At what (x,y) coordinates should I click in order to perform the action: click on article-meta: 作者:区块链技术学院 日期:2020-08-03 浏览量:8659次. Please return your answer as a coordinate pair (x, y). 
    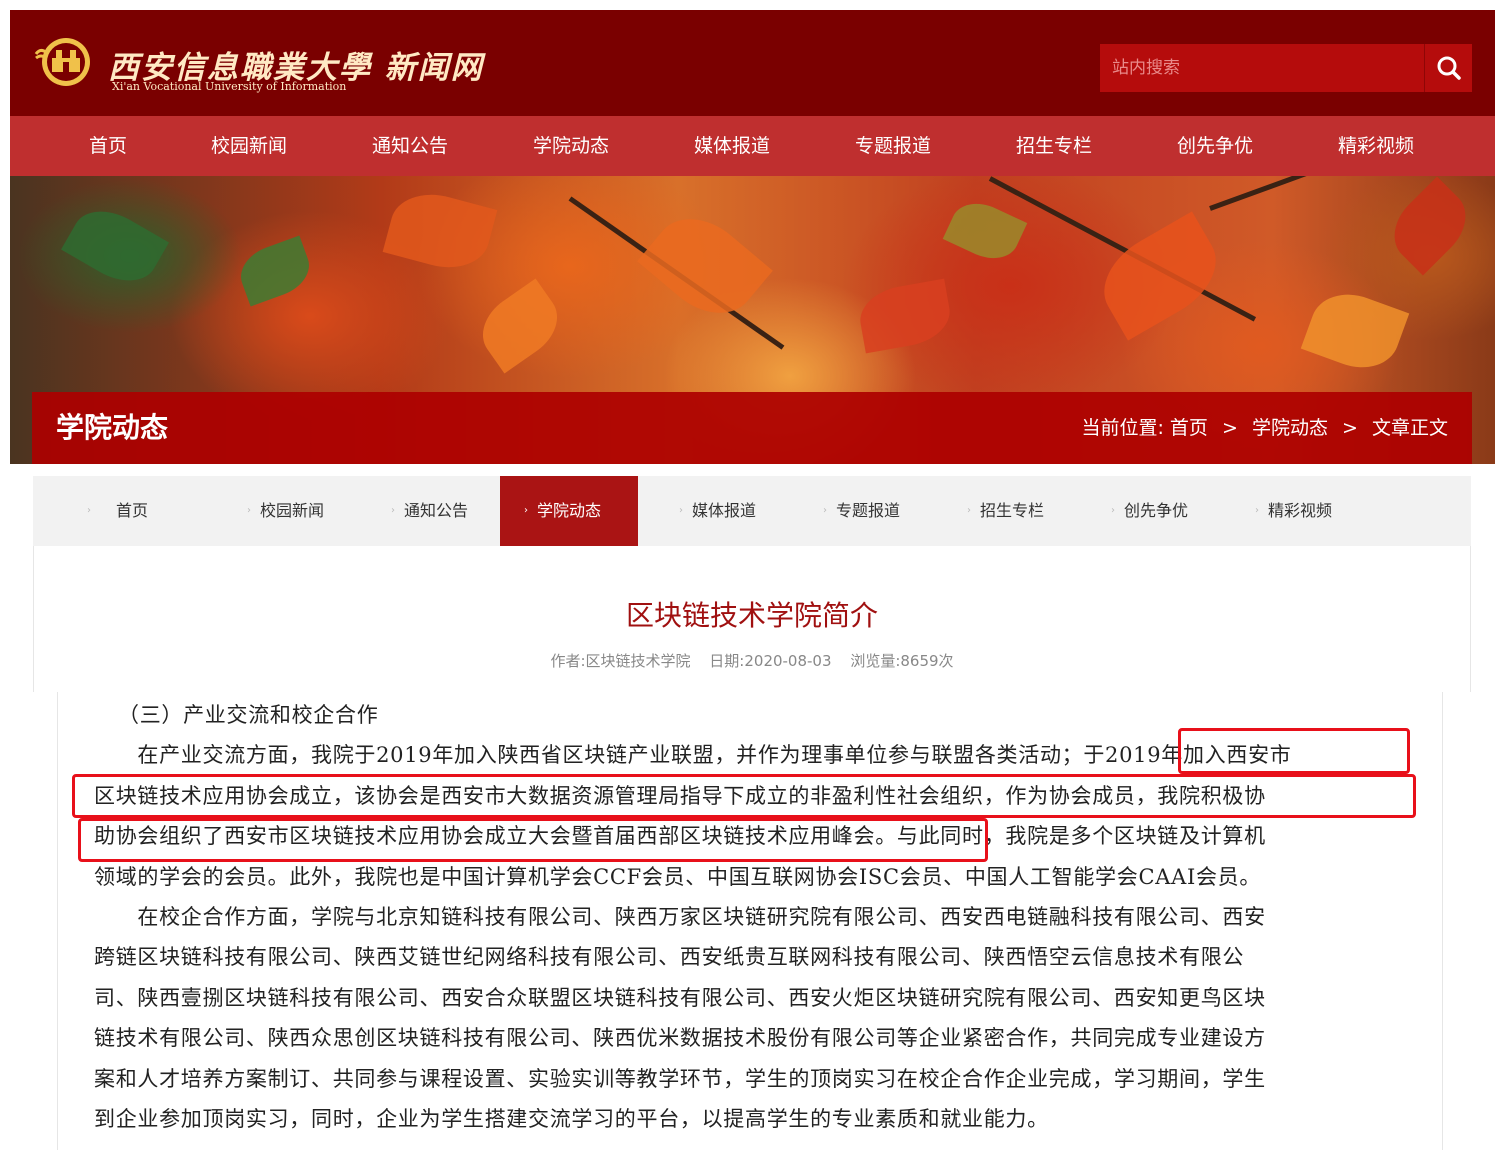
    Looking at the image, I should click on (752, 660).